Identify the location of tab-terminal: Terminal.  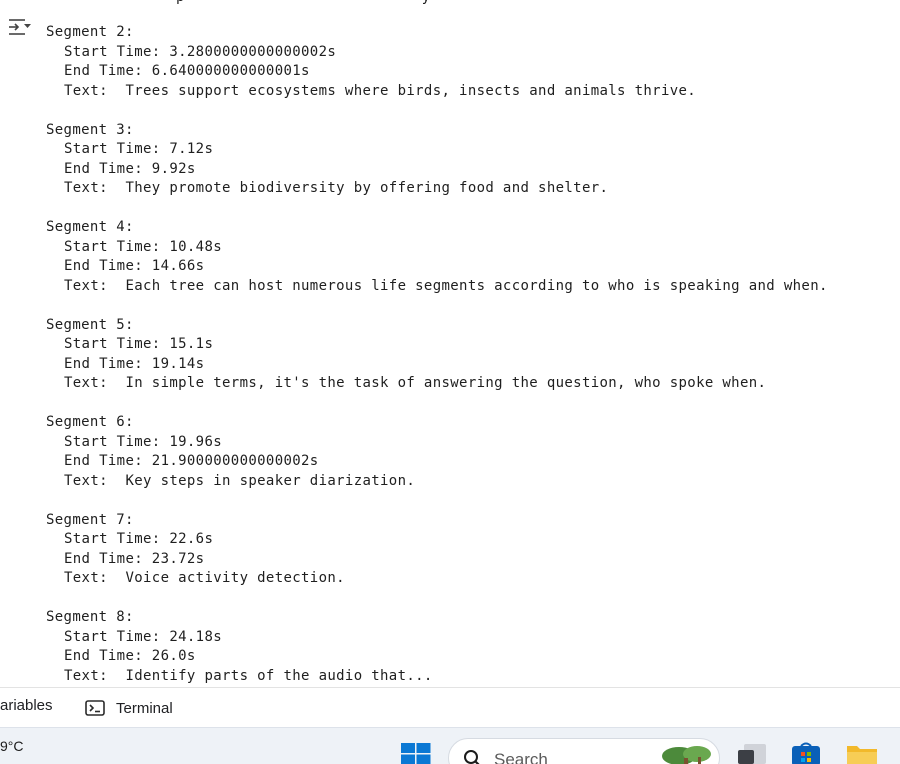
(129, 708).